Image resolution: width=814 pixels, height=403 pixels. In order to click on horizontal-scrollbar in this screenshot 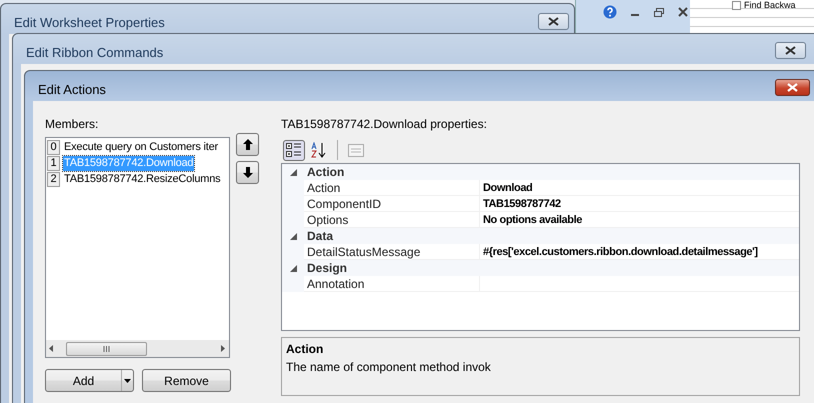, I will do `click(137, 348)`.